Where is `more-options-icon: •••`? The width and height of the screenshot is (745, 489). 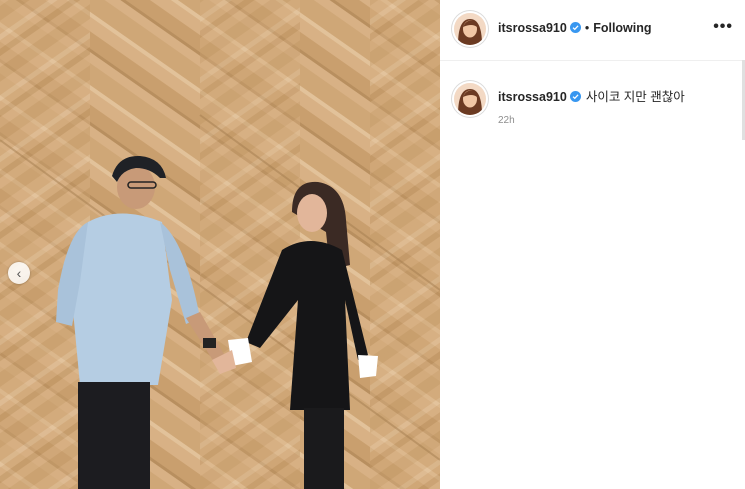 more-options-icon: ••• is located at coordinates (723, 27).